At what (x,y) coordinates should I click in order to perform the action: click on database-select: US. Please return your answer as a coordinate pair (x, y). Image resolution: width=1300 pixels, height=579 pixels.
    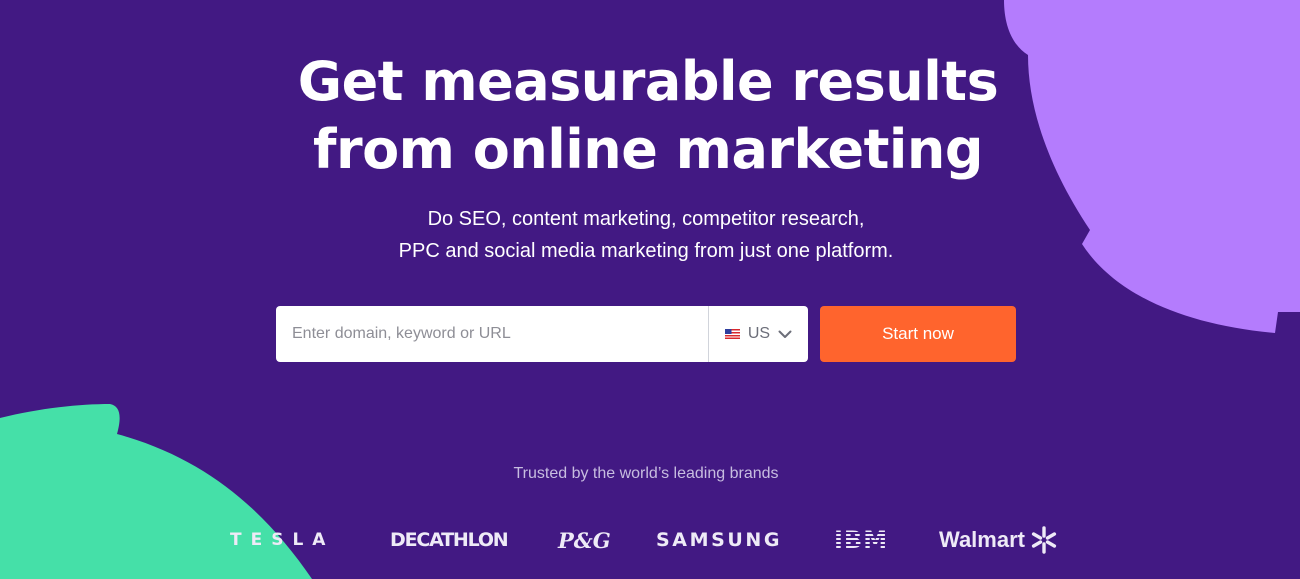
    Looking at the image, I should click on (758, 334).